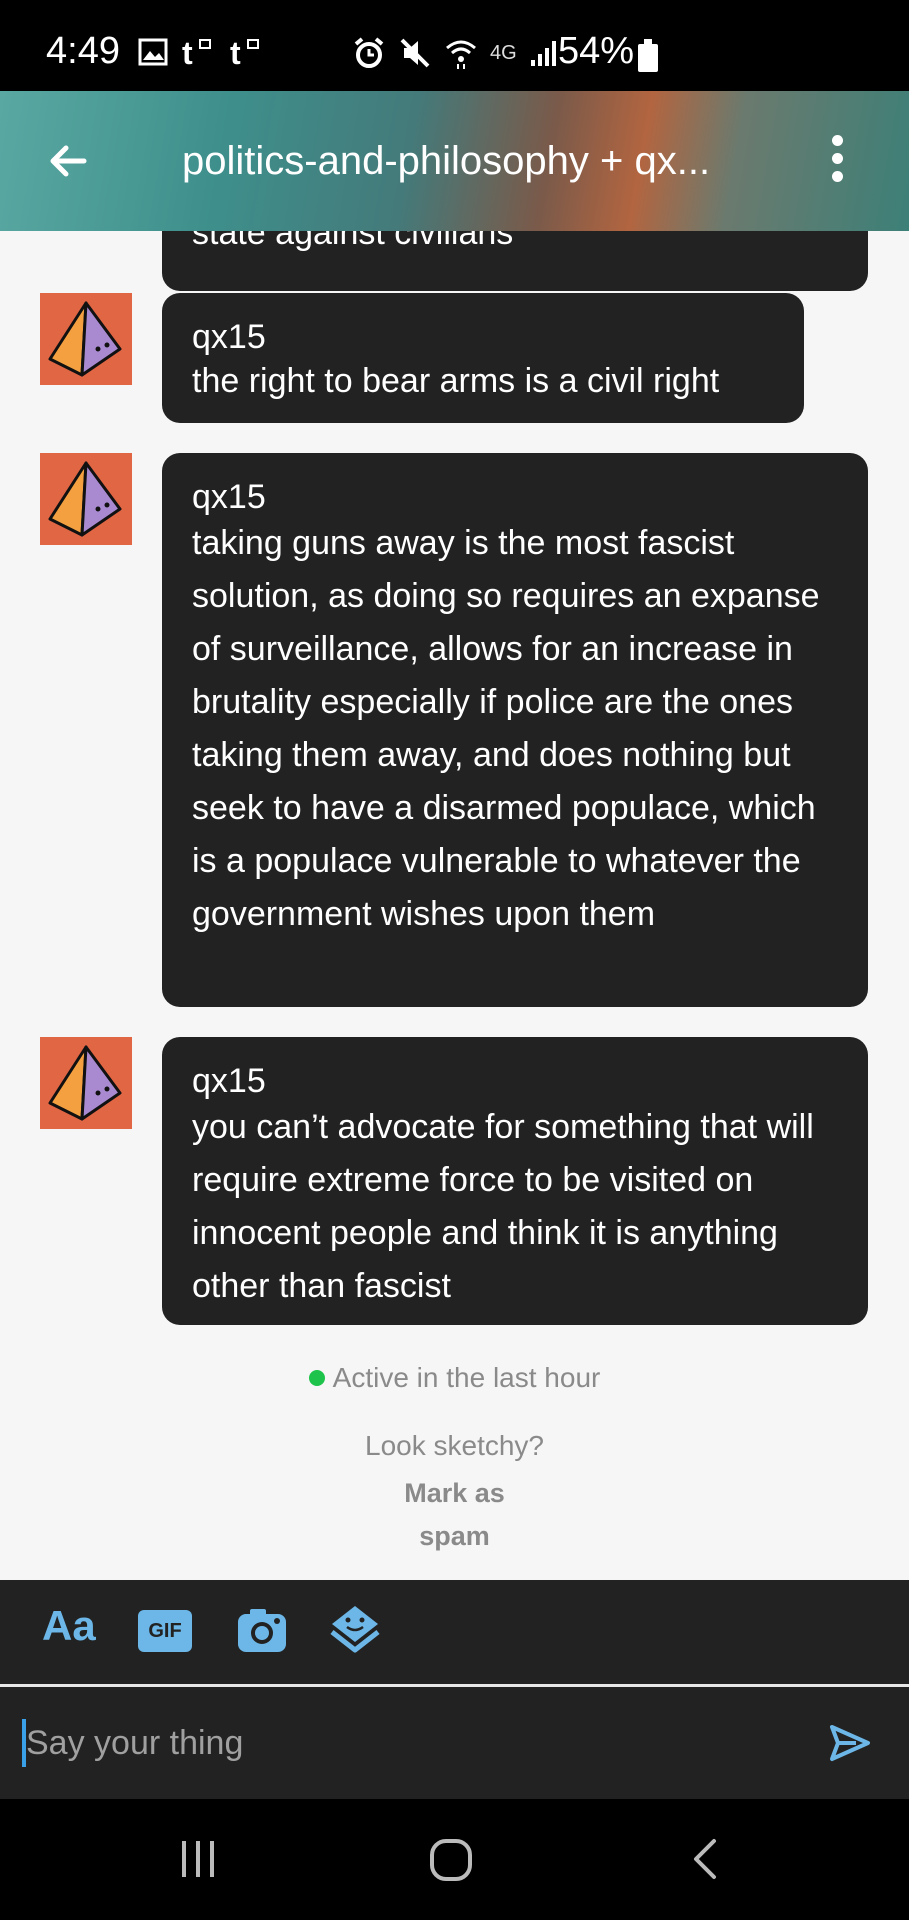  Describe the element at coordinates (466, 1377) in the screenshot. I see `presence-text: Active in the last hour` at that location.